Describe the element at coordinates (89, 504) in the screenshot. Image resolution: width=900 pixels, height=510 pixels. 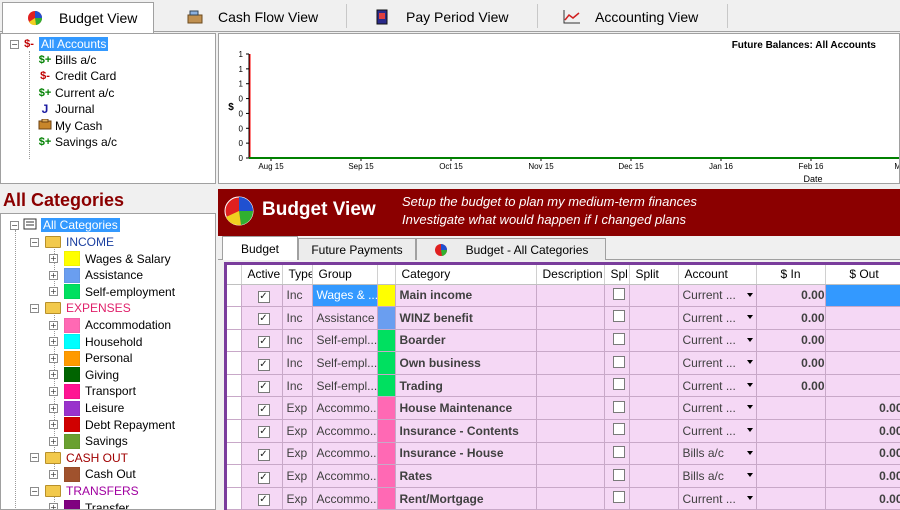
I see `category-item: + Transfer` at that location.